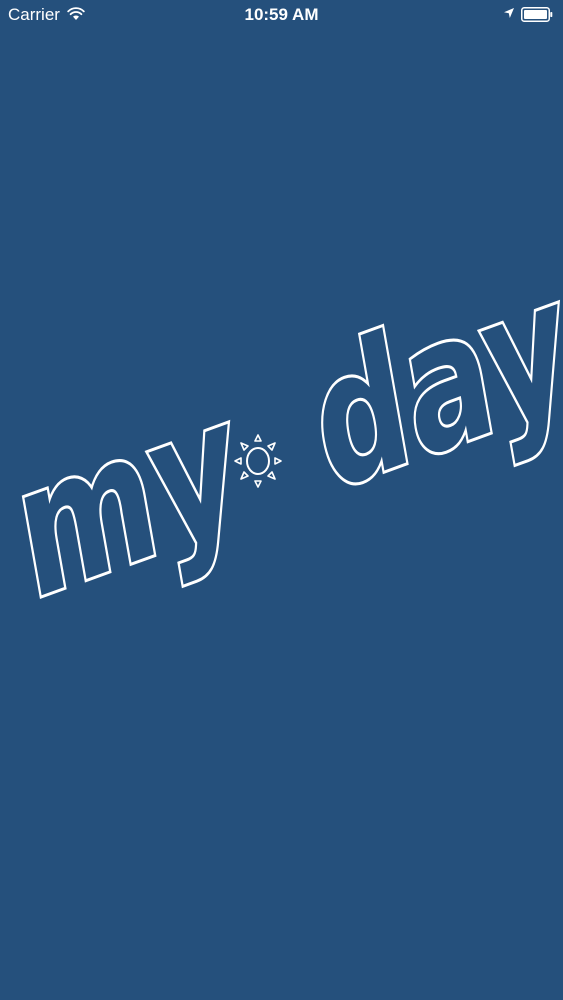 This screenshot has width=563, height=1000. Describe the element at coordinates (128, 499) in the screenshot. I see `logo-word-my: my` at that location.